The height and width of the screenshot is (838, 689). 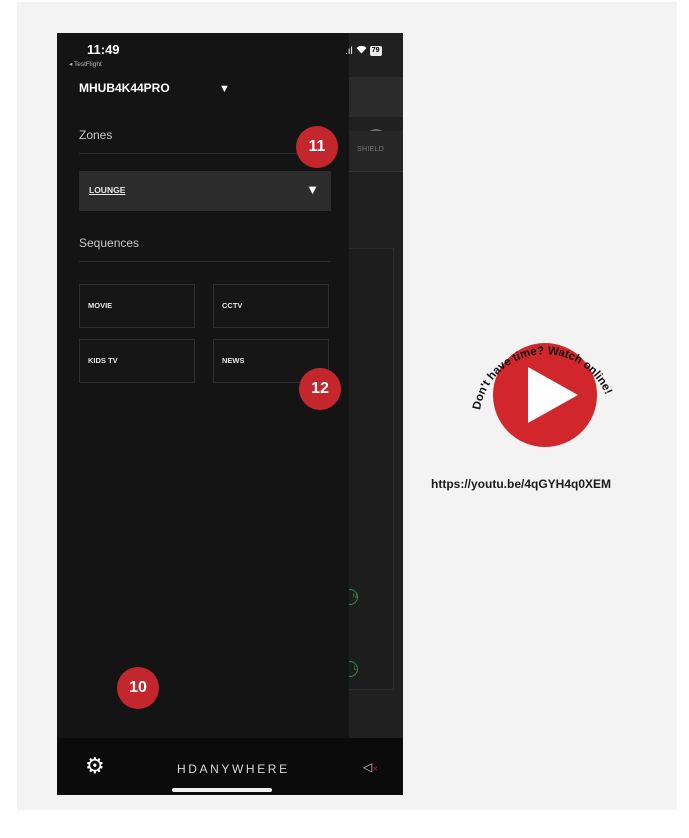 I want to click on zones-heading: Zones, so click(x=96, y=135).